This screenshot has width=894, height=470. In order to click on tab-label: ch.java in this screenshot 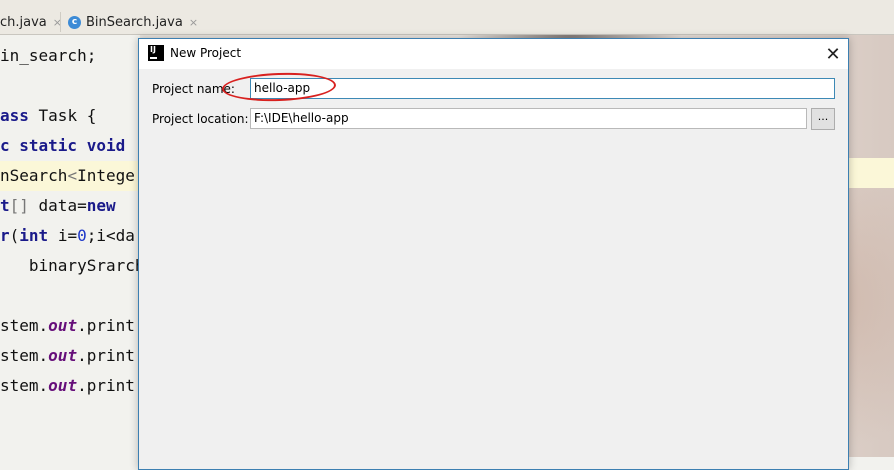, I will do `click(23, 22)`.